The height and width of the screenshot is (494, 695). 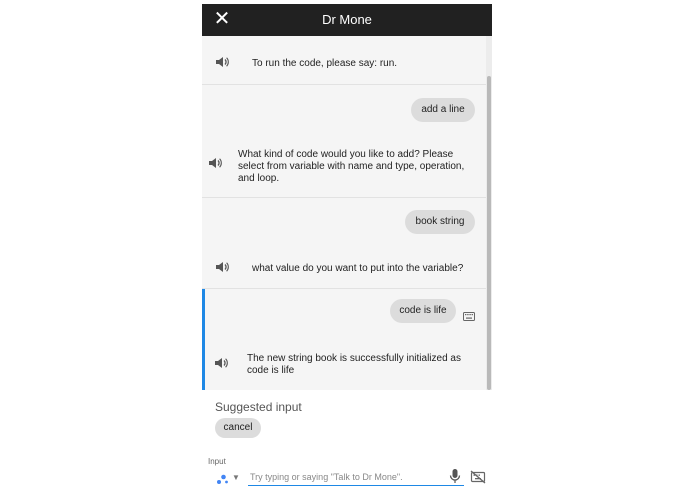 What do you see at coordinates (469, 314) in the screenshot?
I see `keyboard-icon` at bounding box center [469, 314].